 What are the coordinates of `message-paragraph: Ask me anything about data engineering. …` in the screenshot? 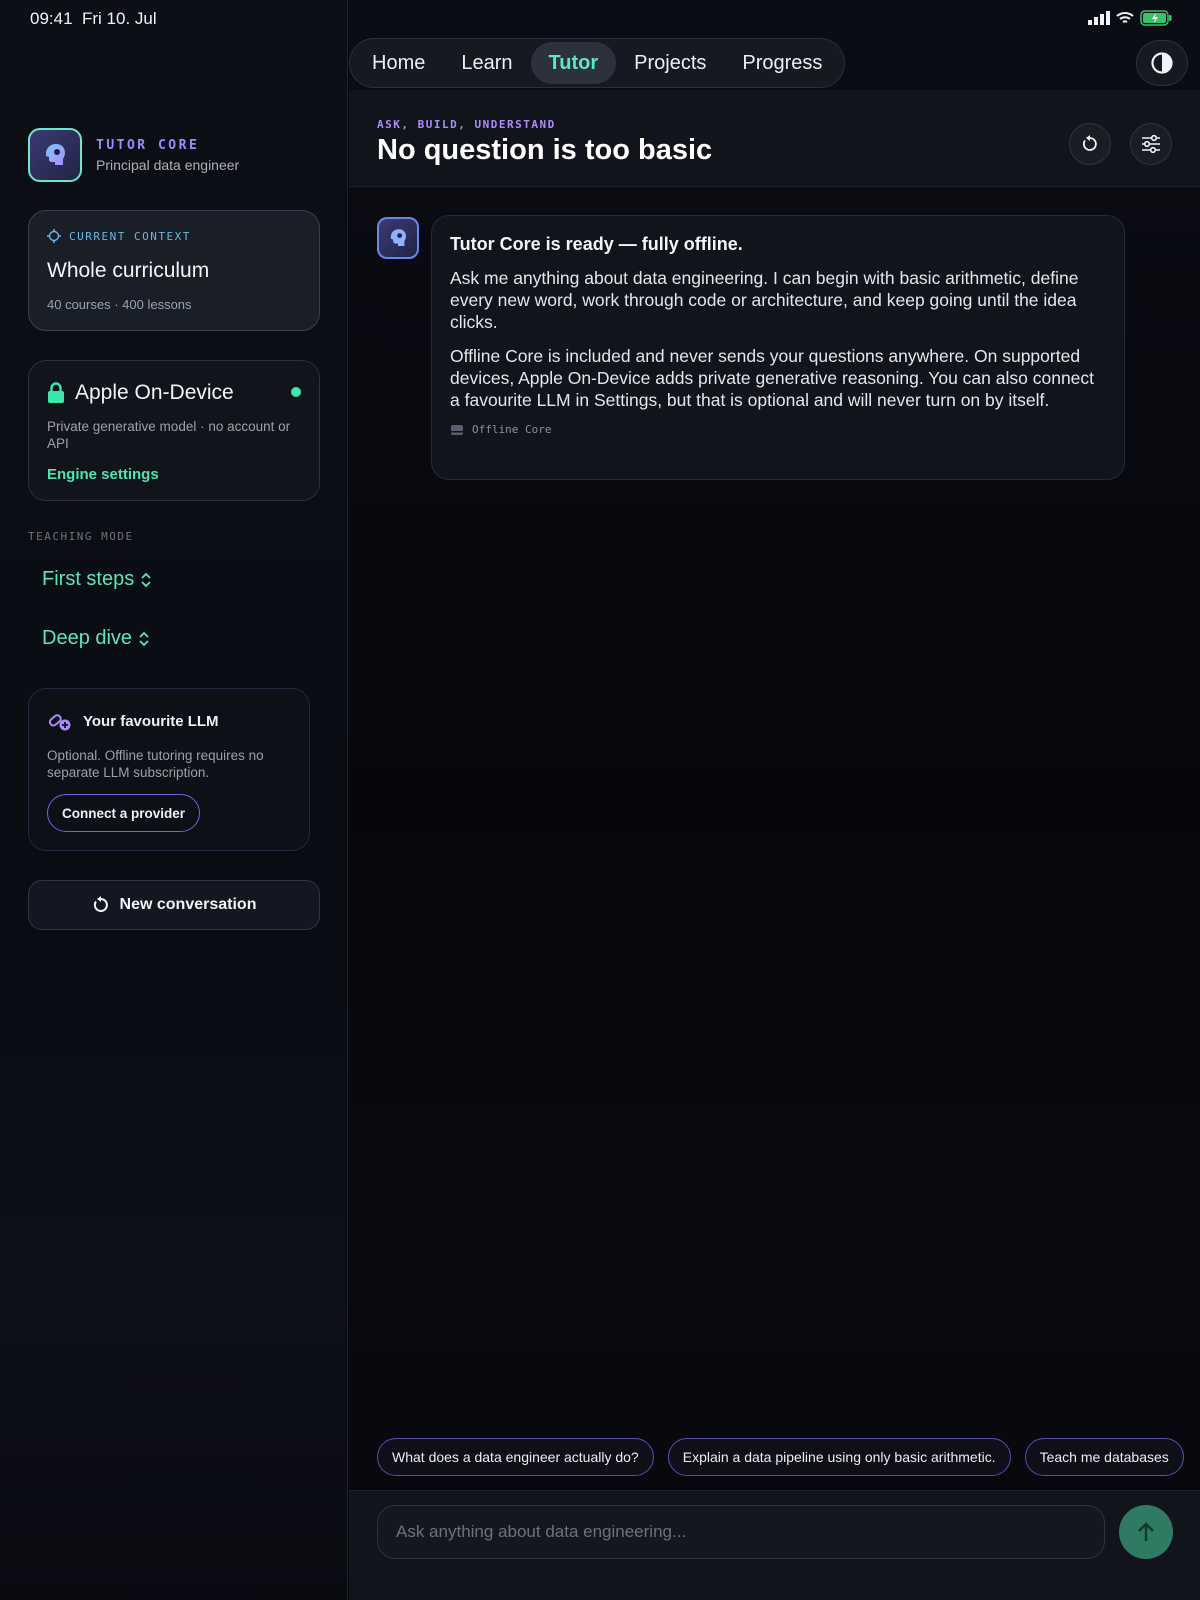 It's located at (764, 300).